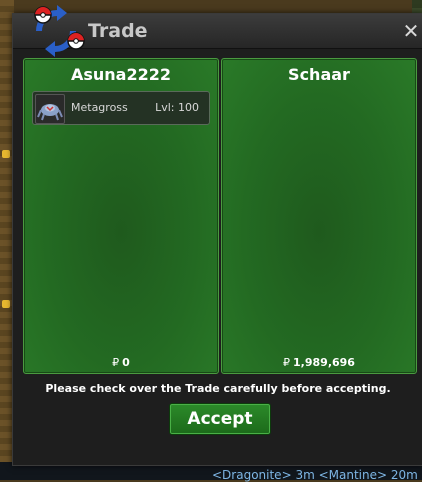 The height and width of the screenshot is (482, 422). I want to click on player-name: Asuna2222, so click(120, 74).